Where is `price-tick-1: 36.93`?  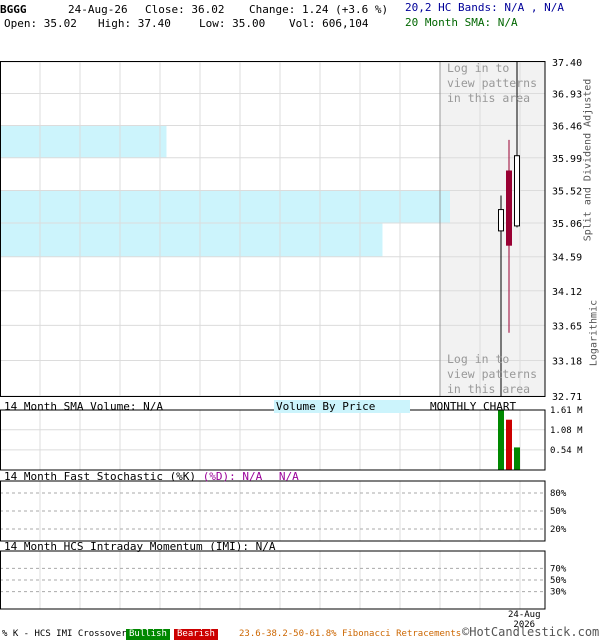 price-tick-1: 36.93 is located at coordinates (567, 95).